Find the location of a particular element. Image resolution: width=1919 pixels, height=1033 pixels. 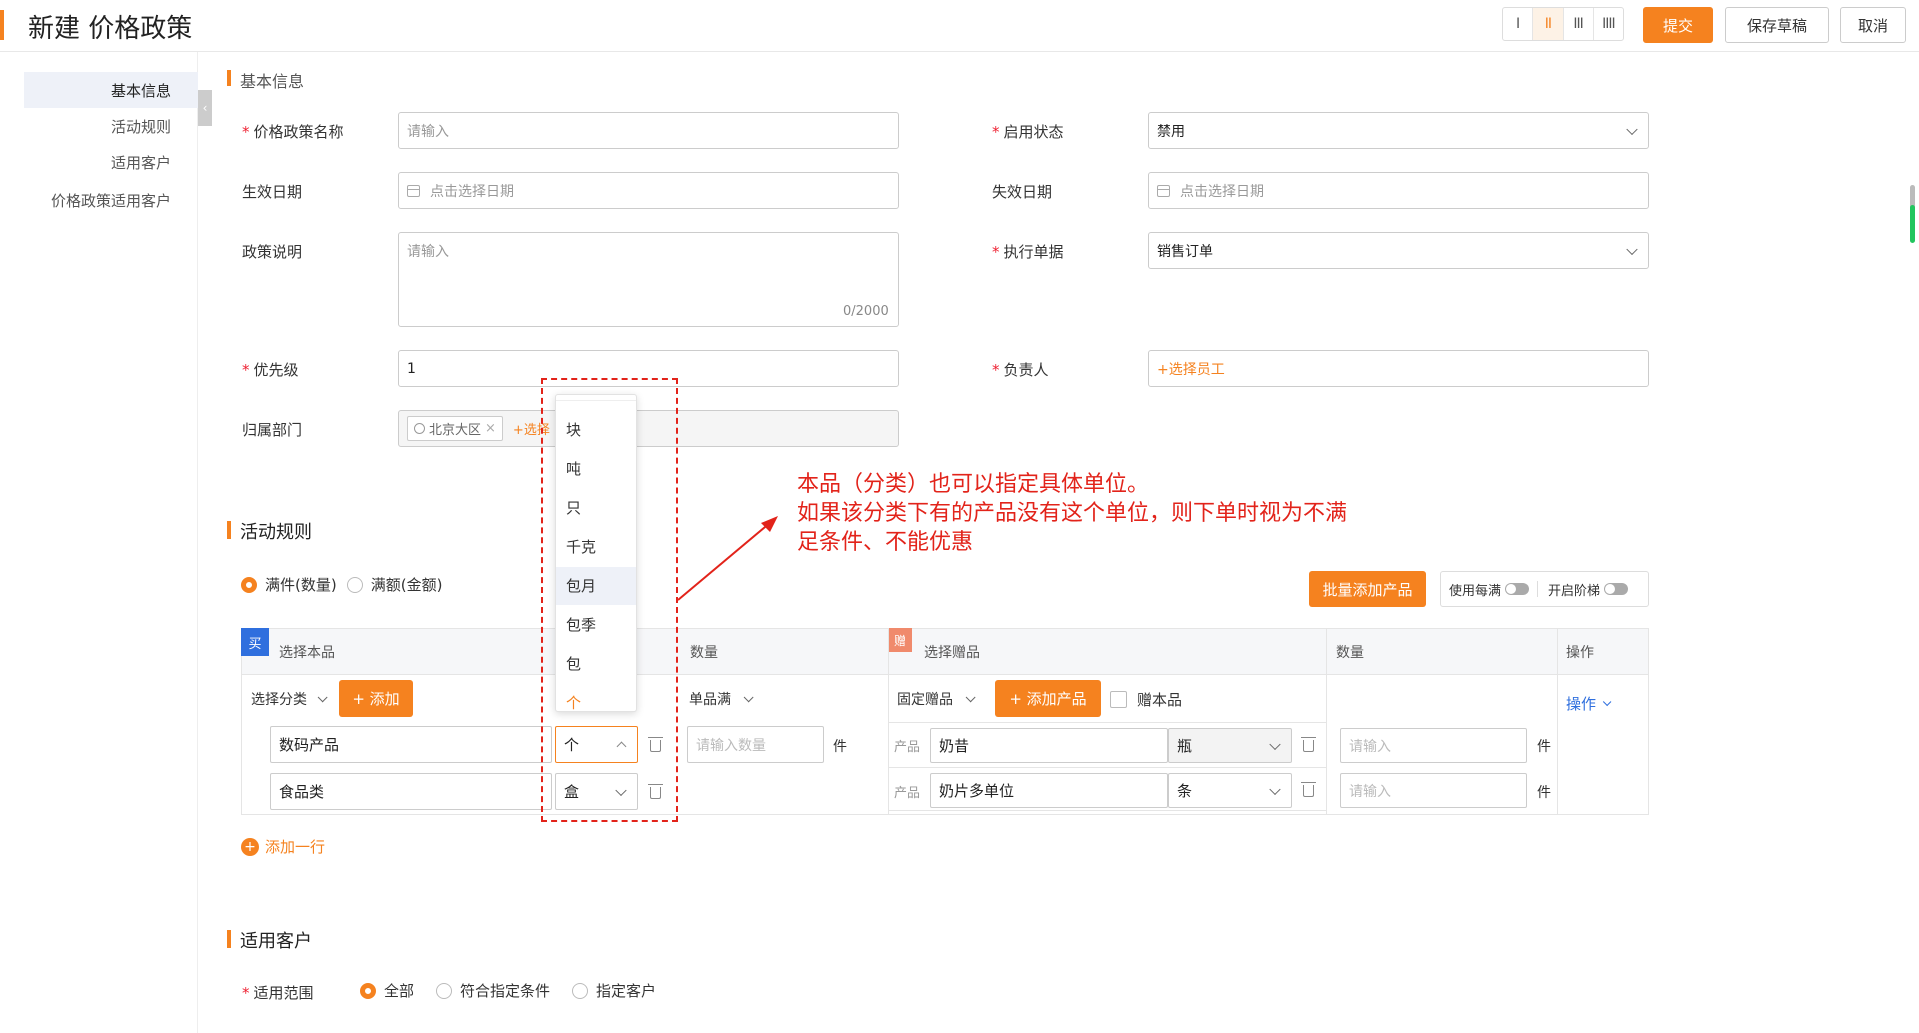

radio-by-quantity-label: 满件(数量) is located at coordinates (301, 585).